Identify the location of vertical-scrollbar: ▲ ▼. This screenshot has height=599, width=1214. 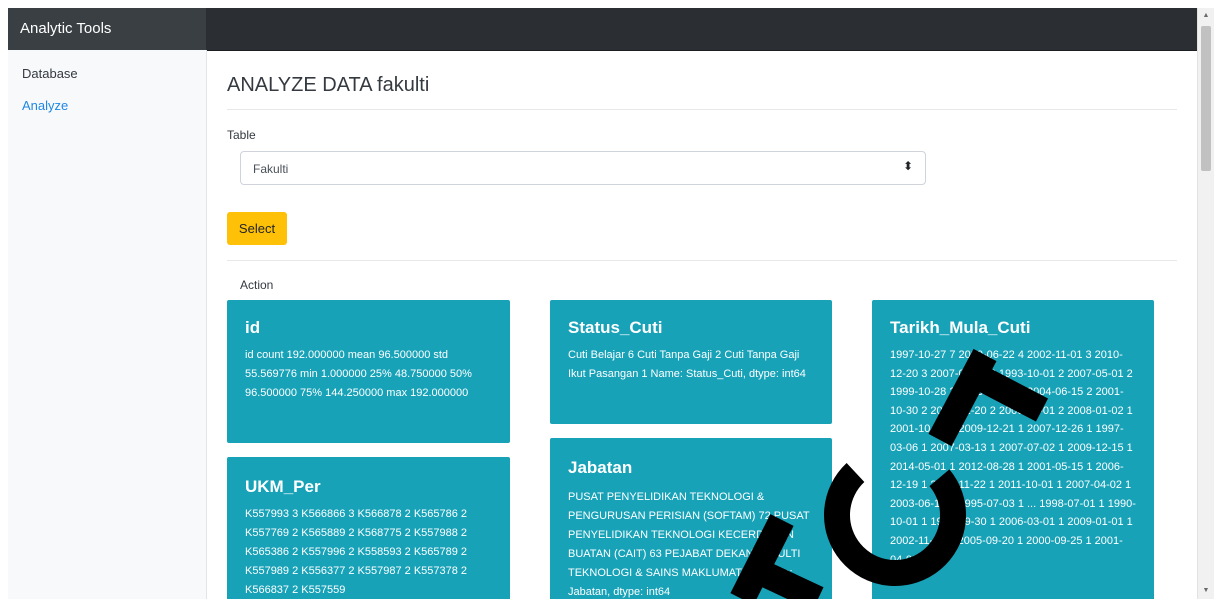
(1205, 303).